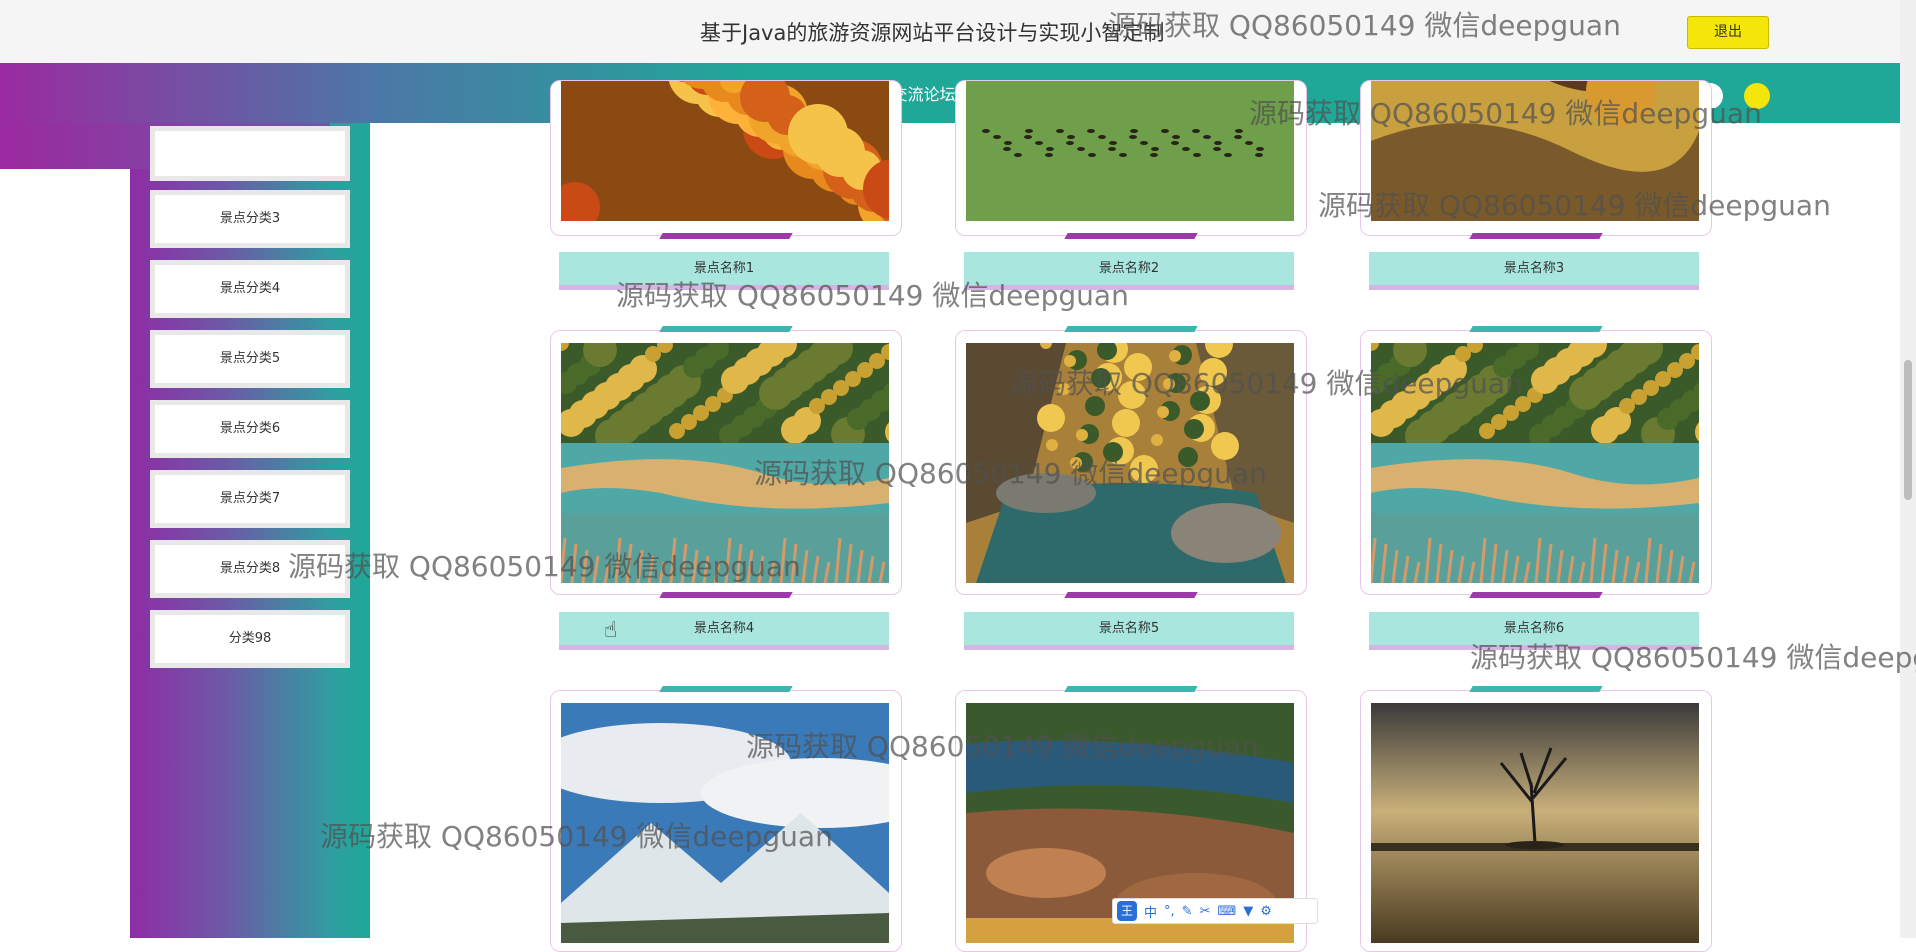 The height and width of the screenshot is (952, 1916). I want to click on scrollbar-thumb, so click(1908, 430).